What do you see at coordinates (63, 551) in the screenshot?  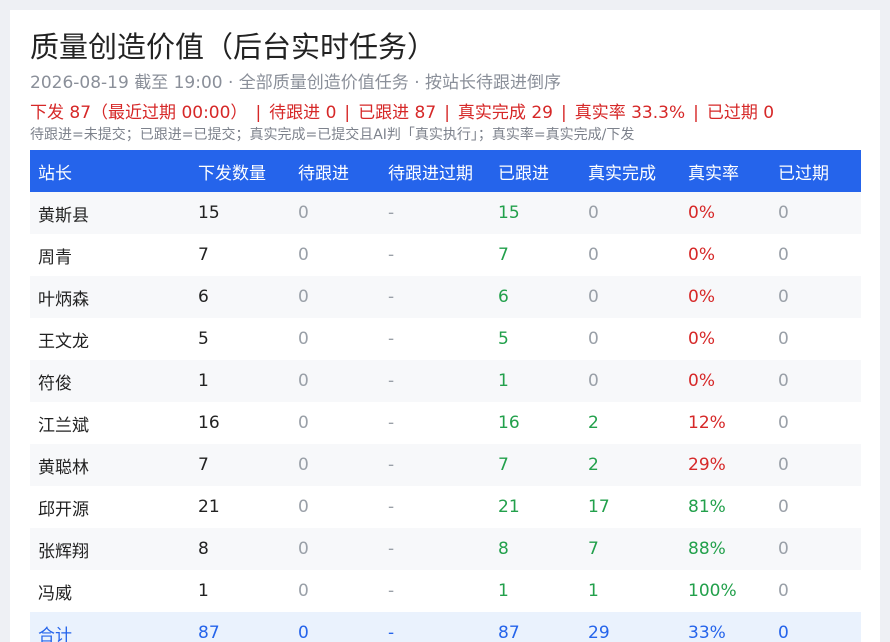 I see `cell-station-manager: 张辉翔` at bounding box center [63, 551].